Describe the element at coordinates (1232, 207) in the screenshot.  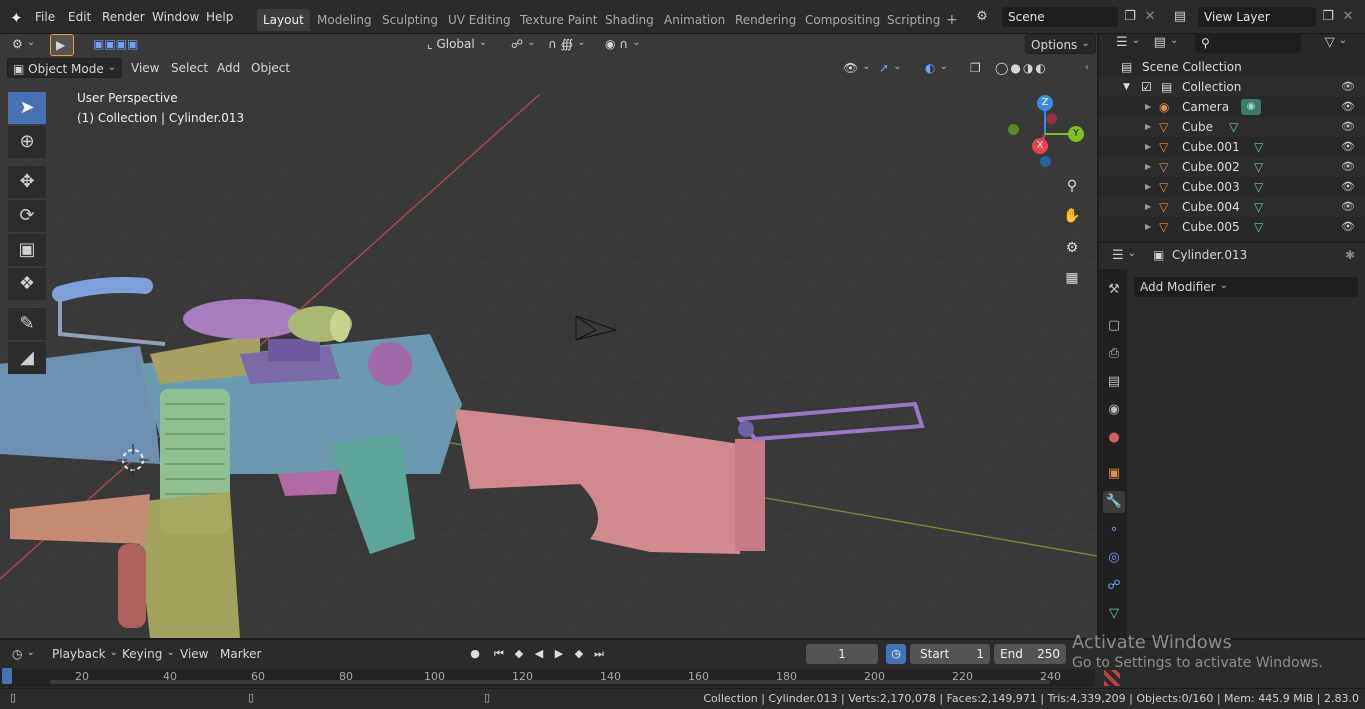
I see `outliner-item-cube-004: ▶ ▽ Cube.004 ▽ 👁` at that location.